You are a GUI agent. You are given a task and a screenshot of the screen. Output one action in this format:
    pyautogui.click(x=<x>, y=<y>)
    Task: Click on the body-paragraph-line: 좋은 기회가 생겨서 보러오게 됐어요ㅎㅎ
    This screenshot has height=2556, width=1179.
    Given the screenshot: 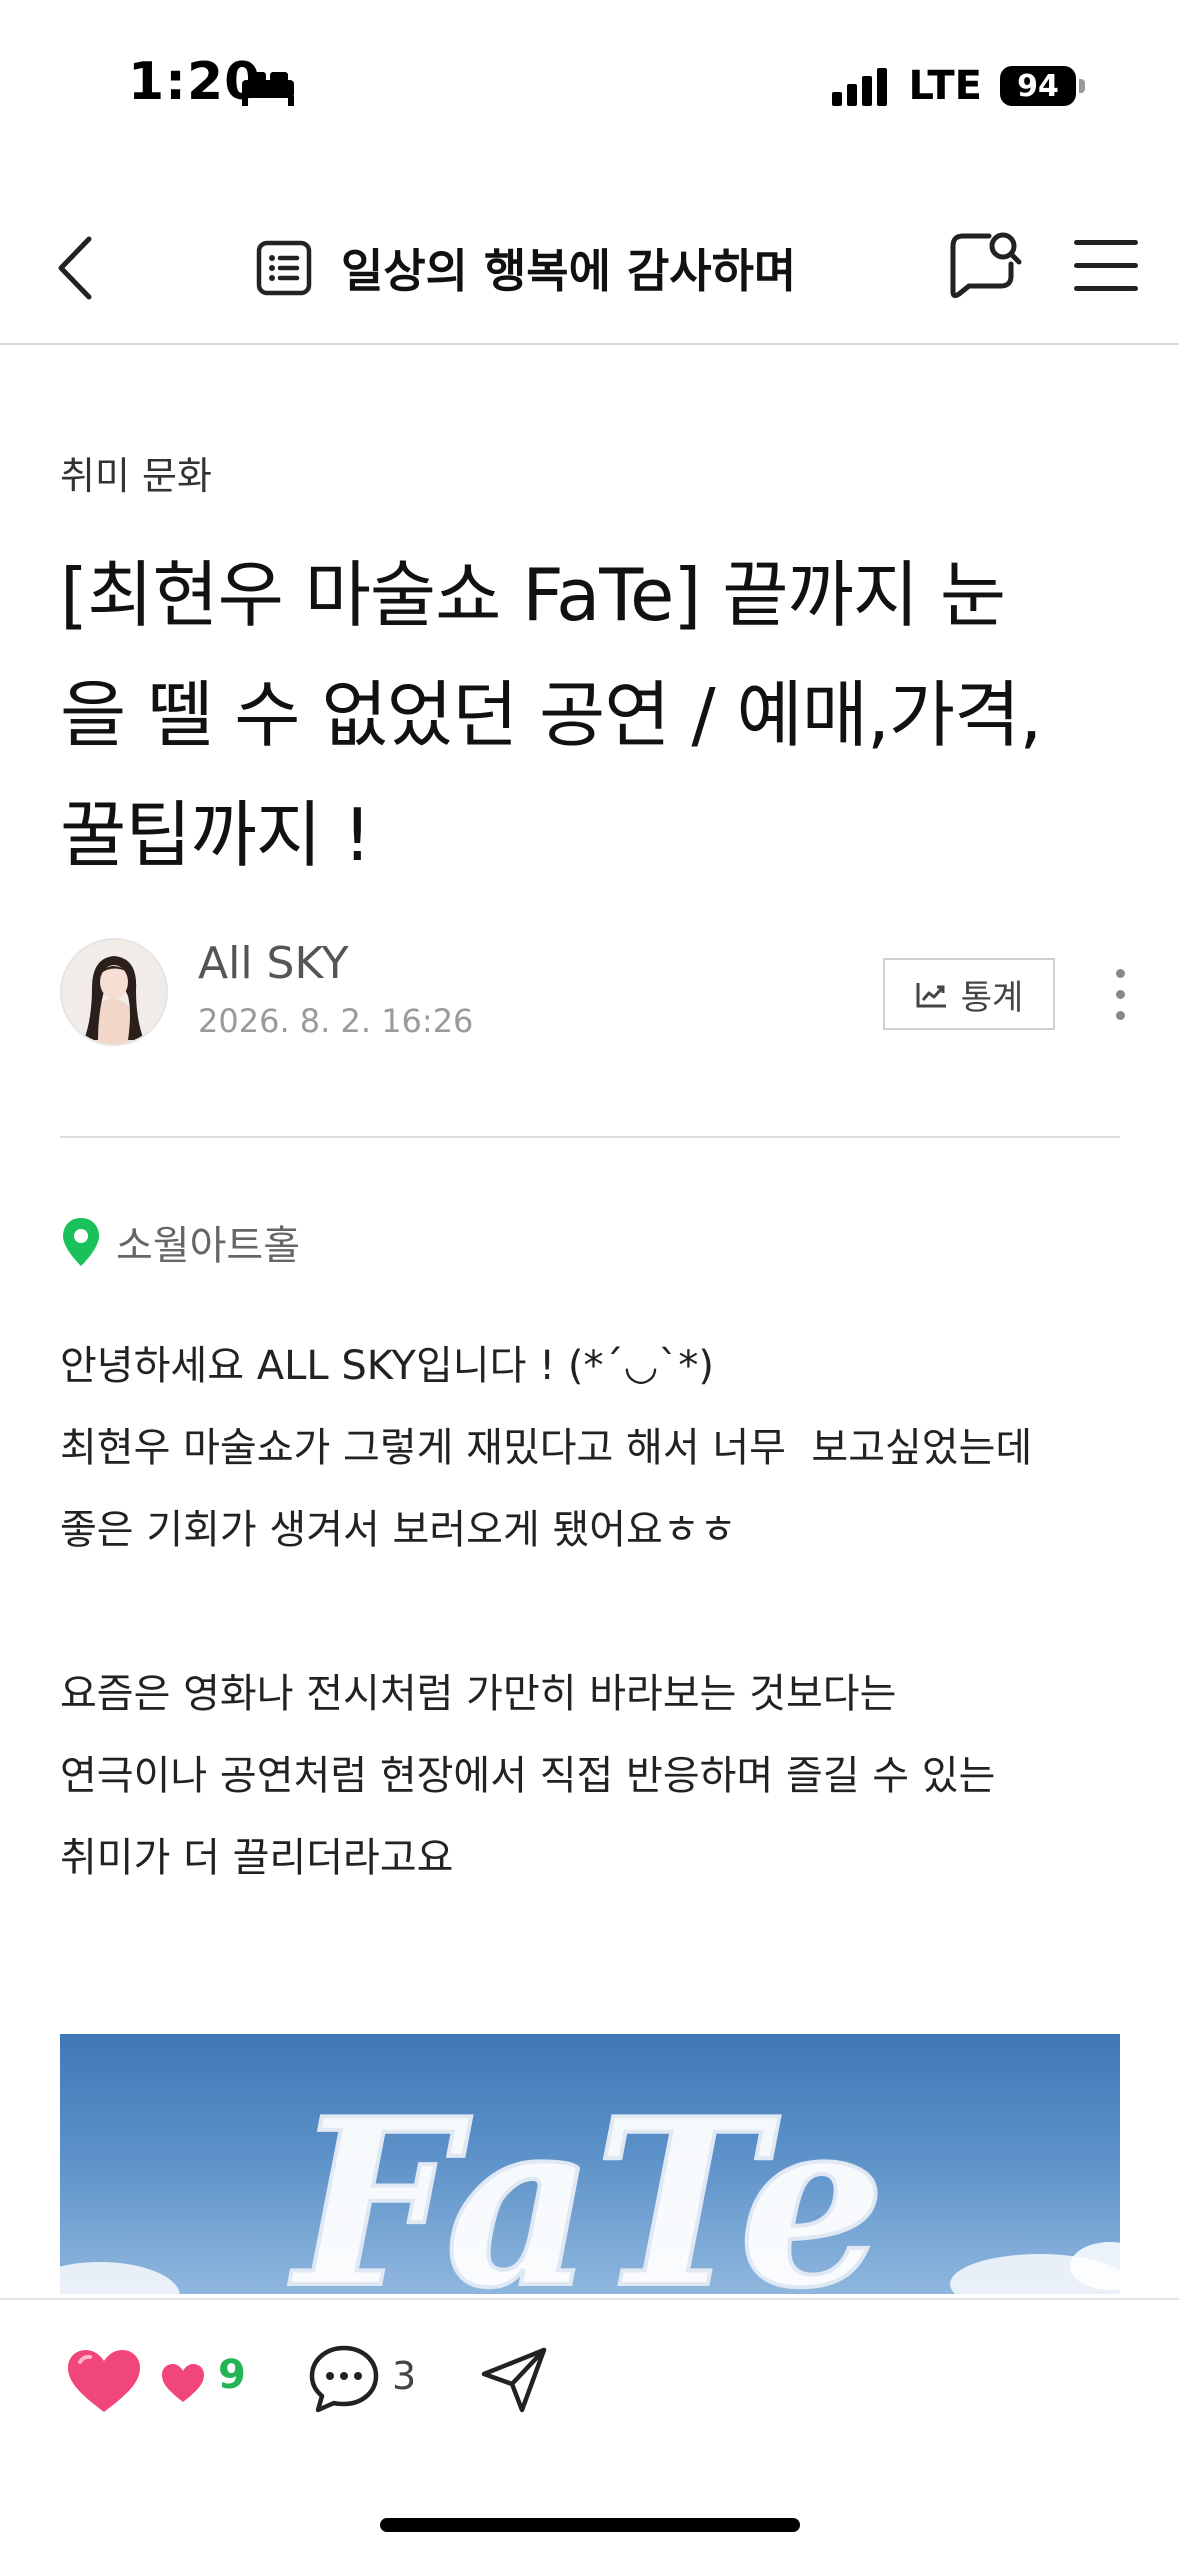 What is the action you would take?
    pyautogui.click(x=398, y=1530)
    